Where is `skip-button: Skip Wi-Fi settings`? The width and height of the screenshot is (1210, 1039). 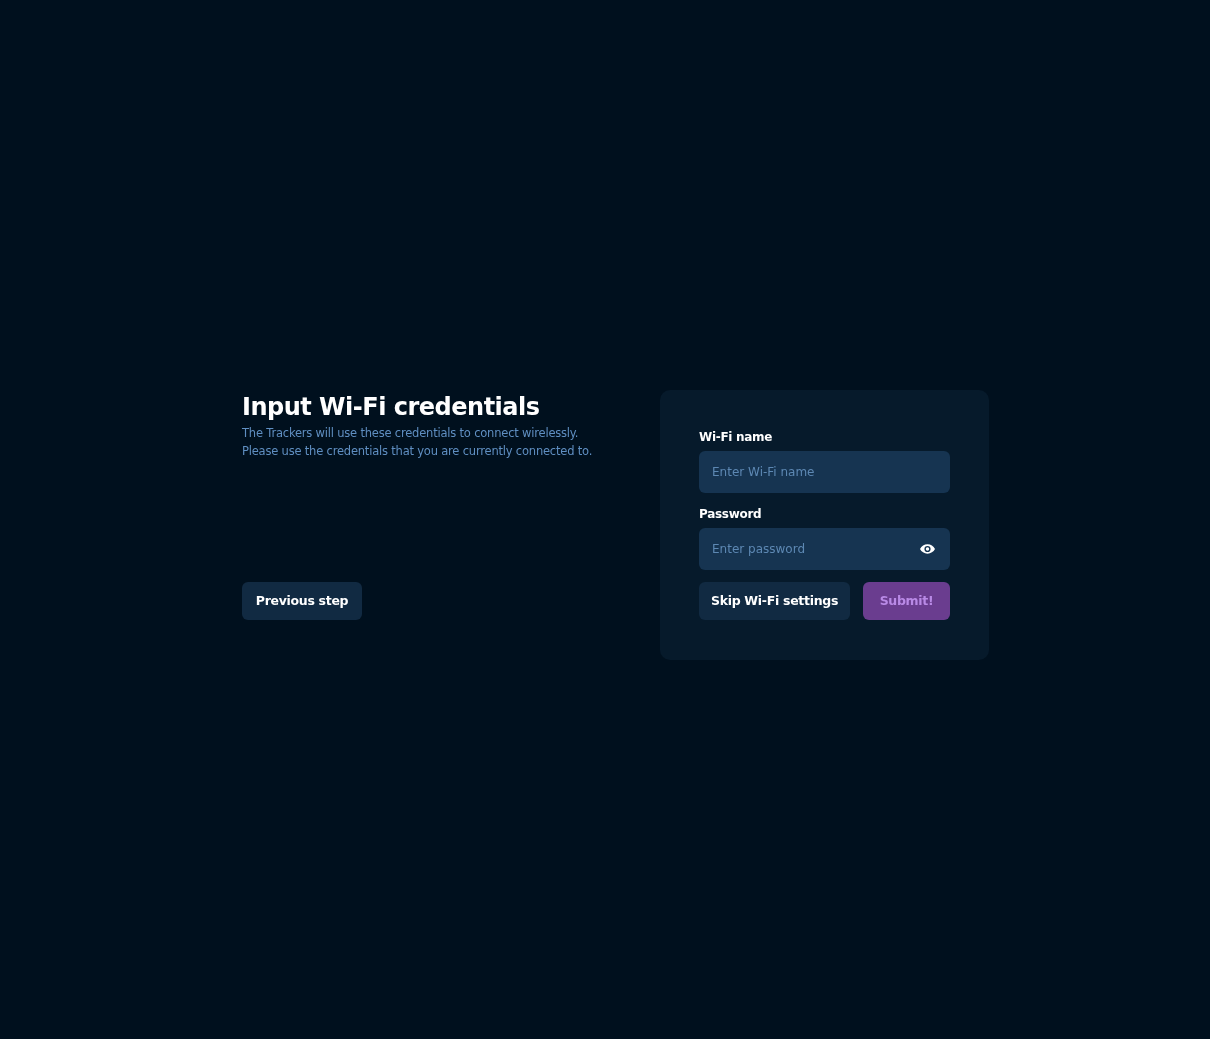
skip-button: Skip Wi-Fi settings is located at coordinates (774, 600).